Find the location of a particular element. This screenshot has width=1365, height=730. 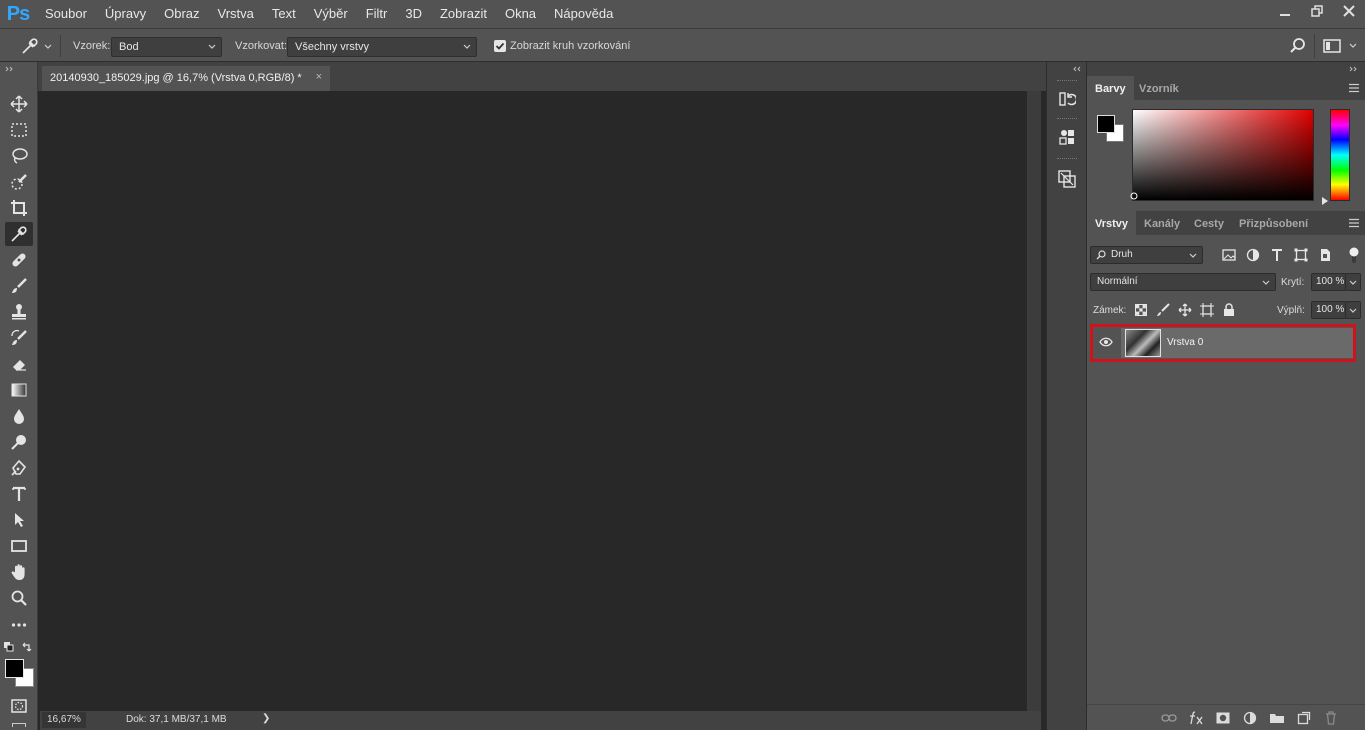

screen-mode-icon is located at coordinates (19, 725).